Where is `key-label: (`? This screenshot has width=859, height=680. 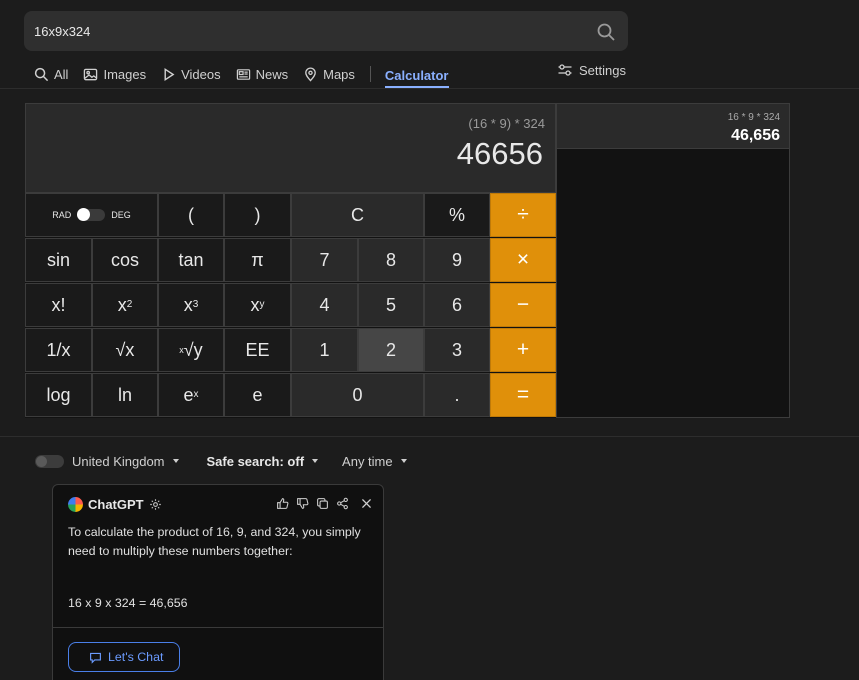 key-label: ( is located at coordinates (191, 214).